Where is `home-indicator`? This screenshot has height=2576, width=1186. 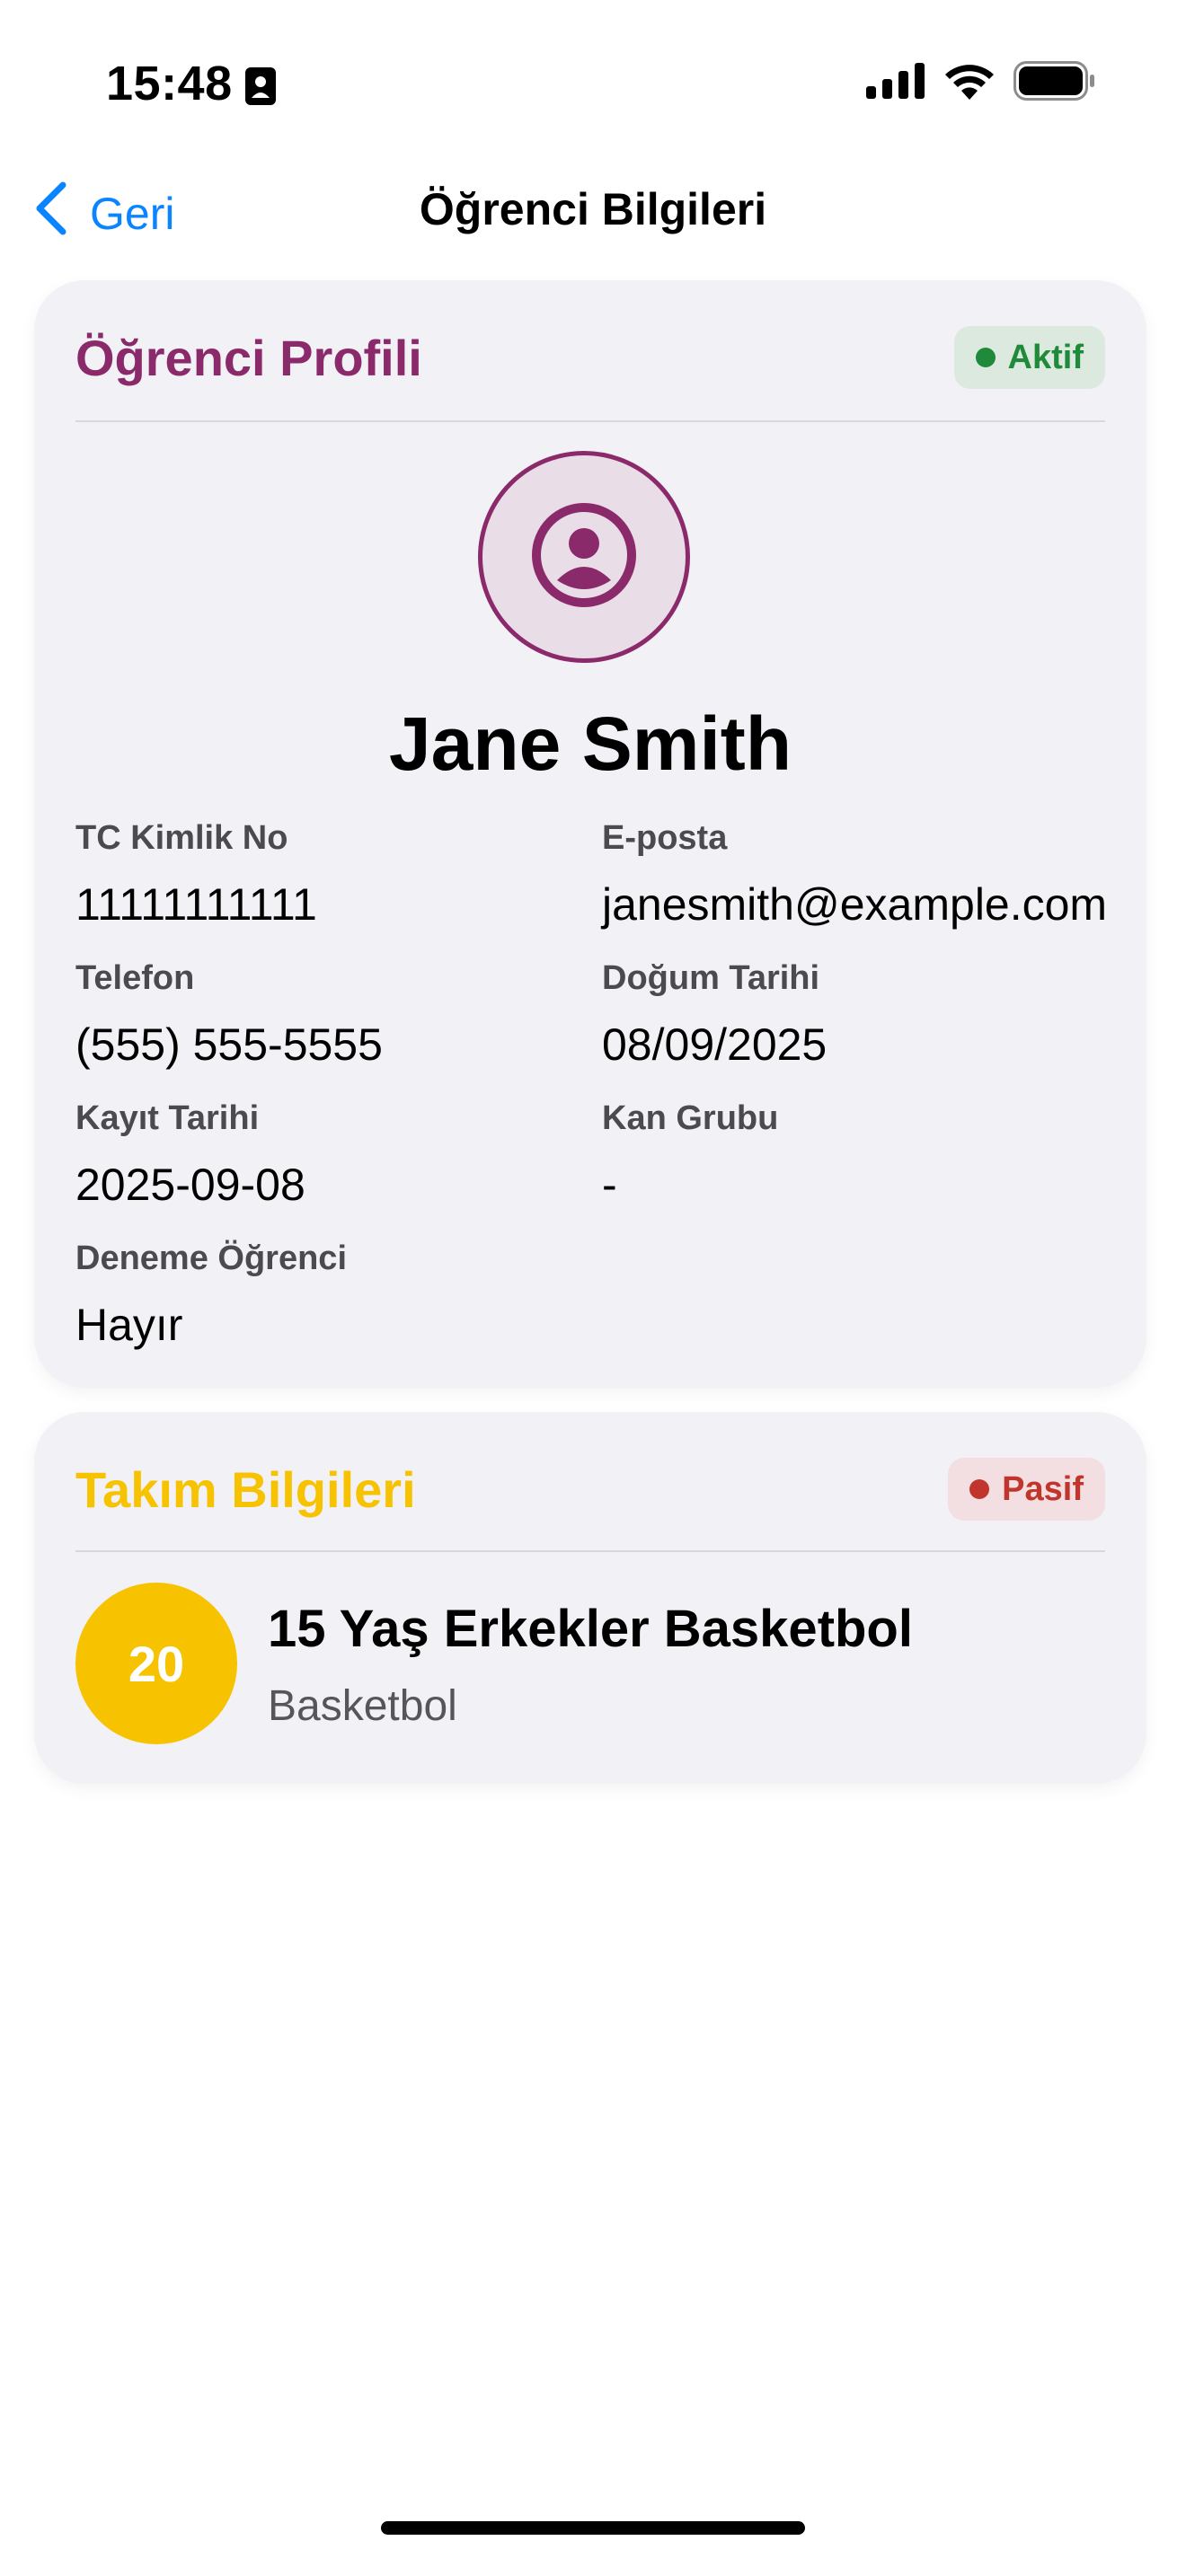
home-indicator is located at coordinates (593, 2528).